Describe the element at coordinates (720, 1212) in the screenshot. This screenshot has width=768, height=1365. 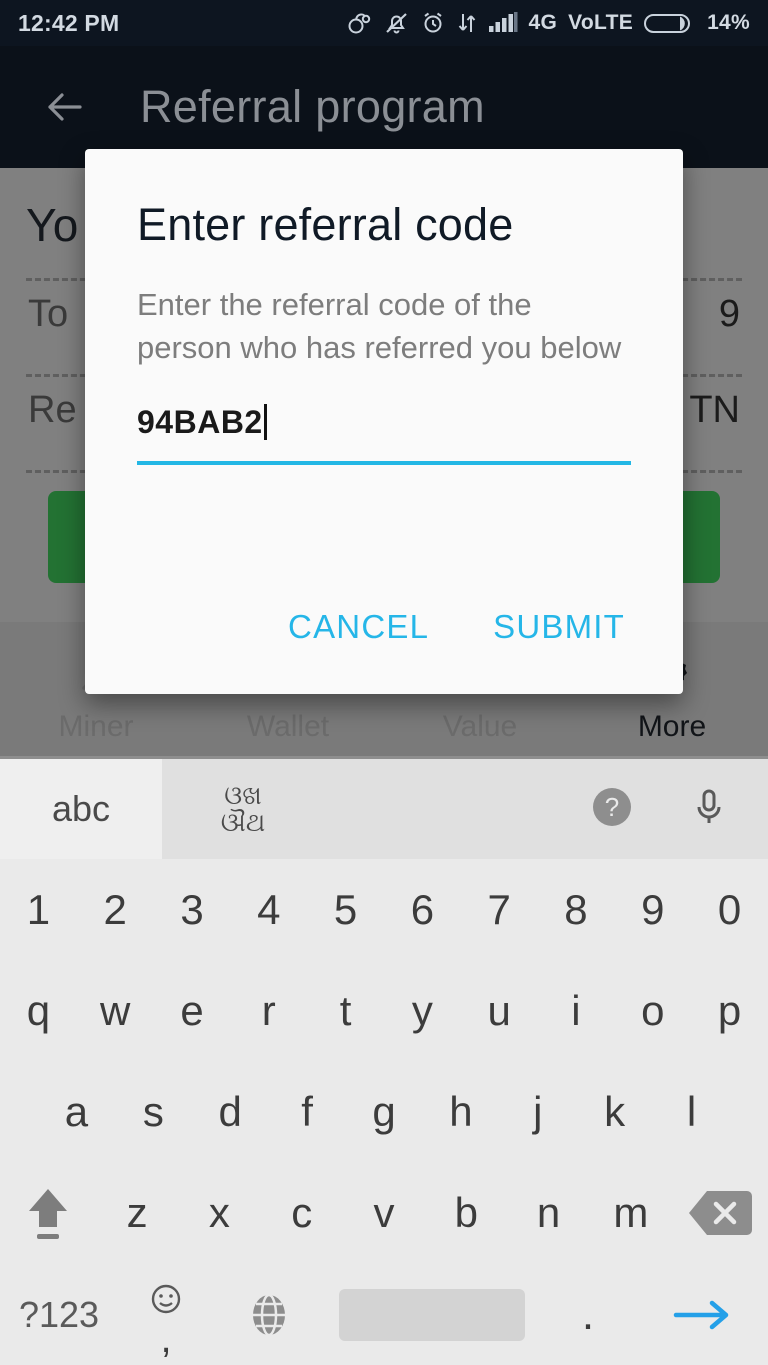
I see `backspace-icon` at that location.